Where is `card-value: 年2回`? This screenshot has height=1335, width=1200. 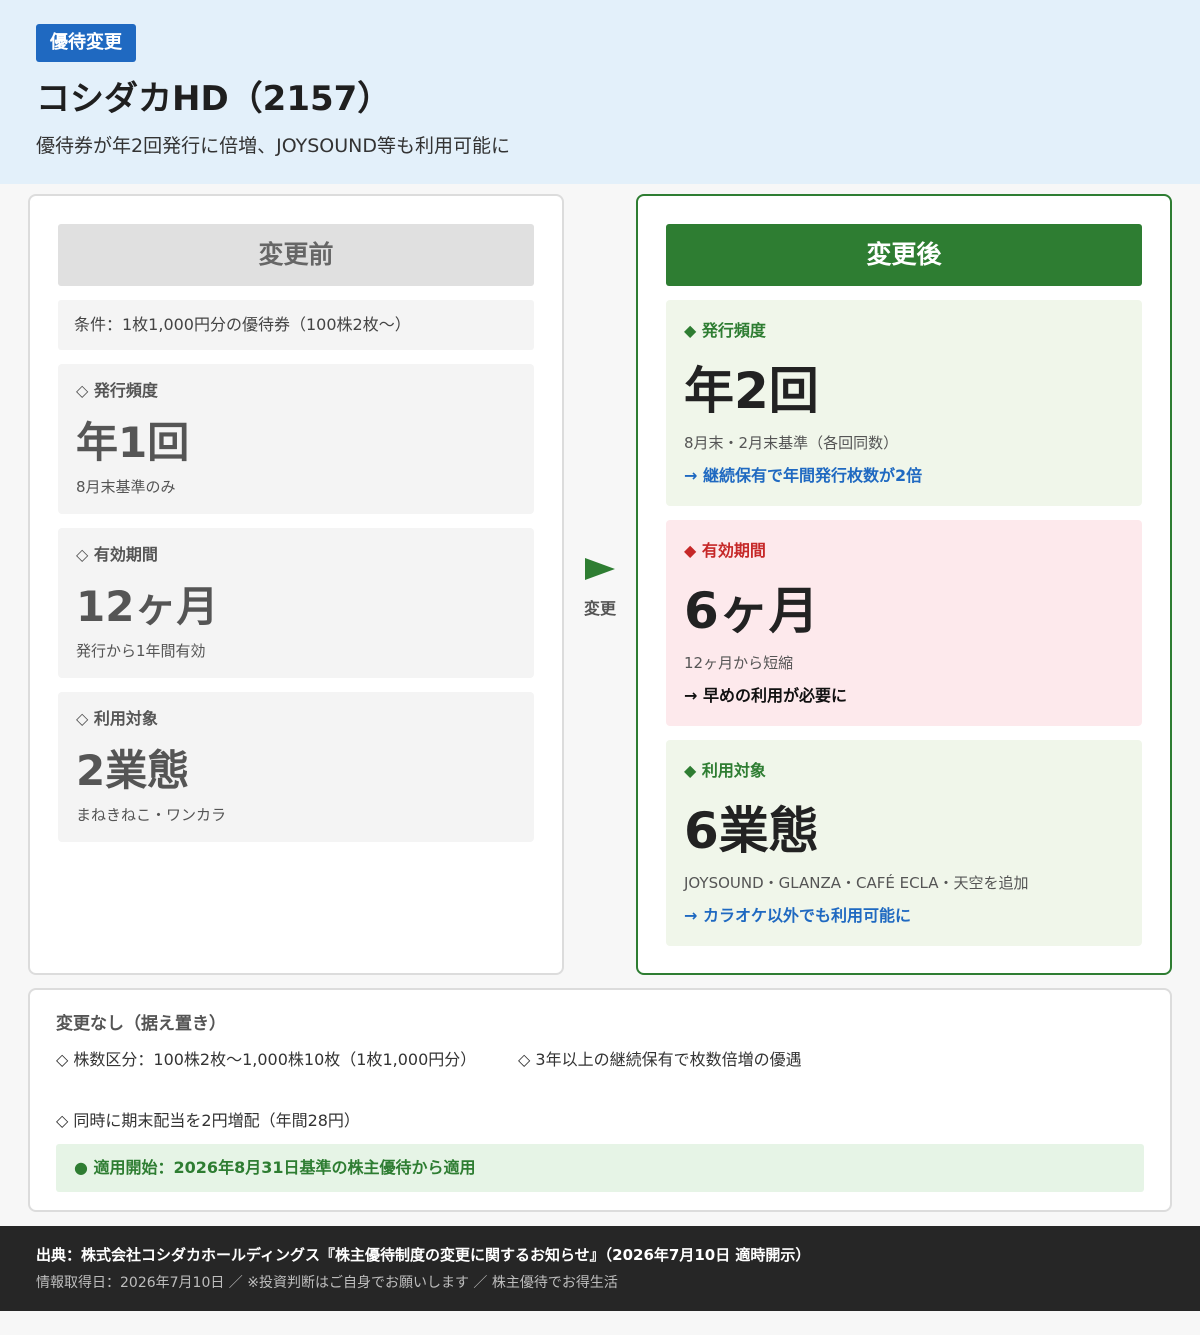 card-value: 年2回 is located at coordinates (751, 391).